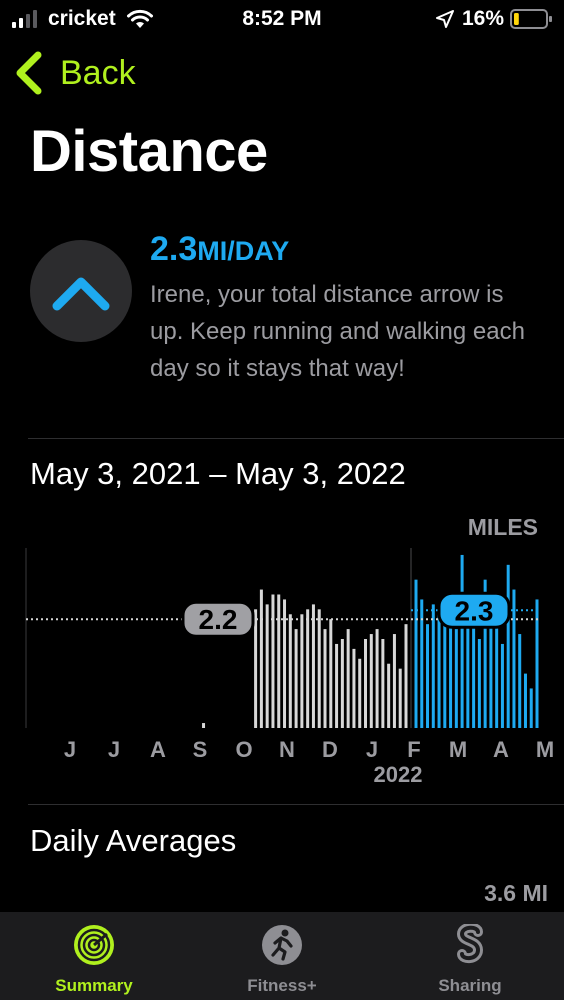  Describe the element at coordinates (445, 21) in the screenshot. I see `location-arrow-icon` at that location.